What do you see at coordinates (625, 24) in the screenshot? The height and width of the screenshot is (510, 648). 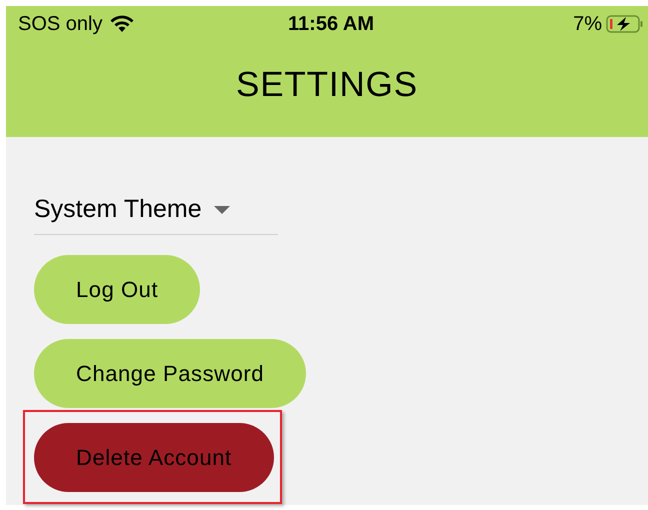 I see `battery-icon` at bounding box center [625, 24].